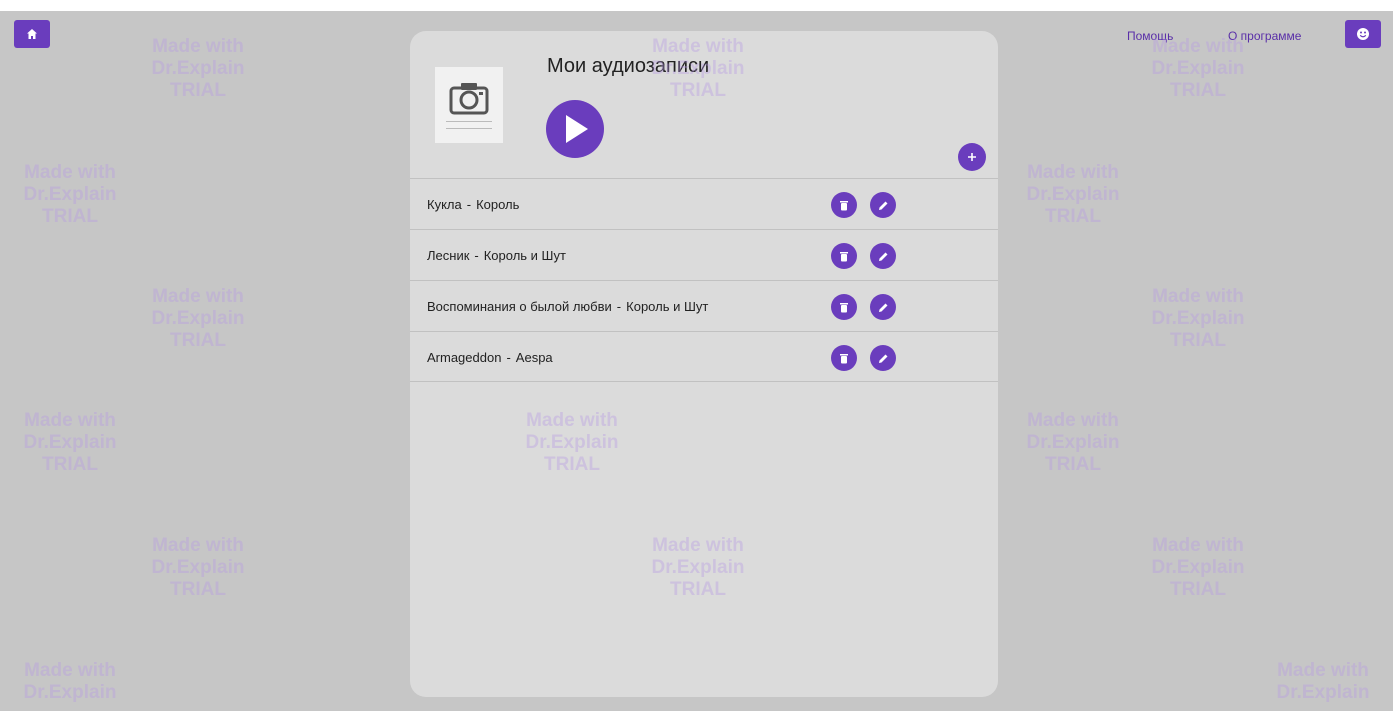 This screenshot has height=711, width=1393. I want to click on track-label: Кукла - Король, so click(473, 204).